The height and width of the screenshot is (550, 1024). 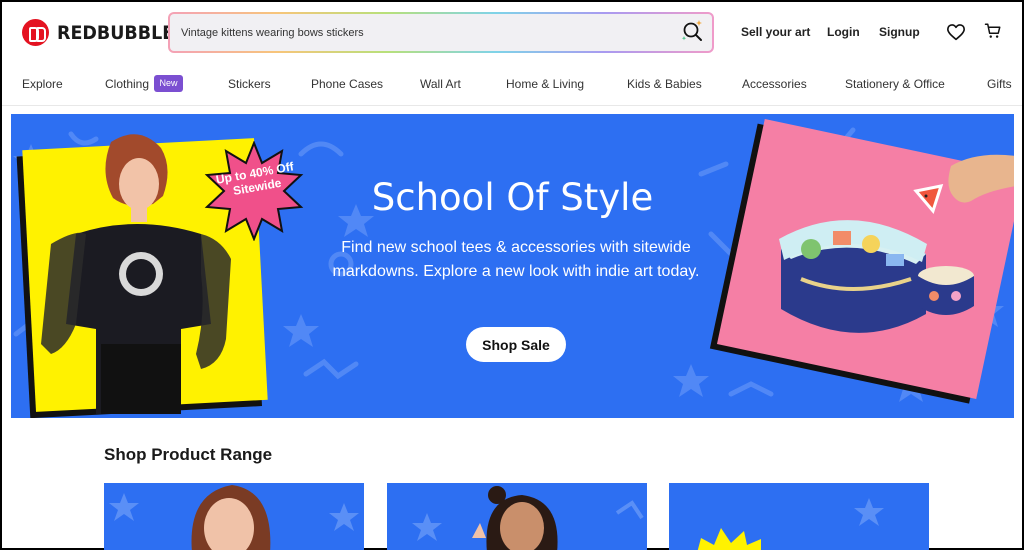 What do you see at coordinates (516, 344) in the screenshot?
I see `shop-sale-button: Shop Sale` at bounding box center [516, 344].